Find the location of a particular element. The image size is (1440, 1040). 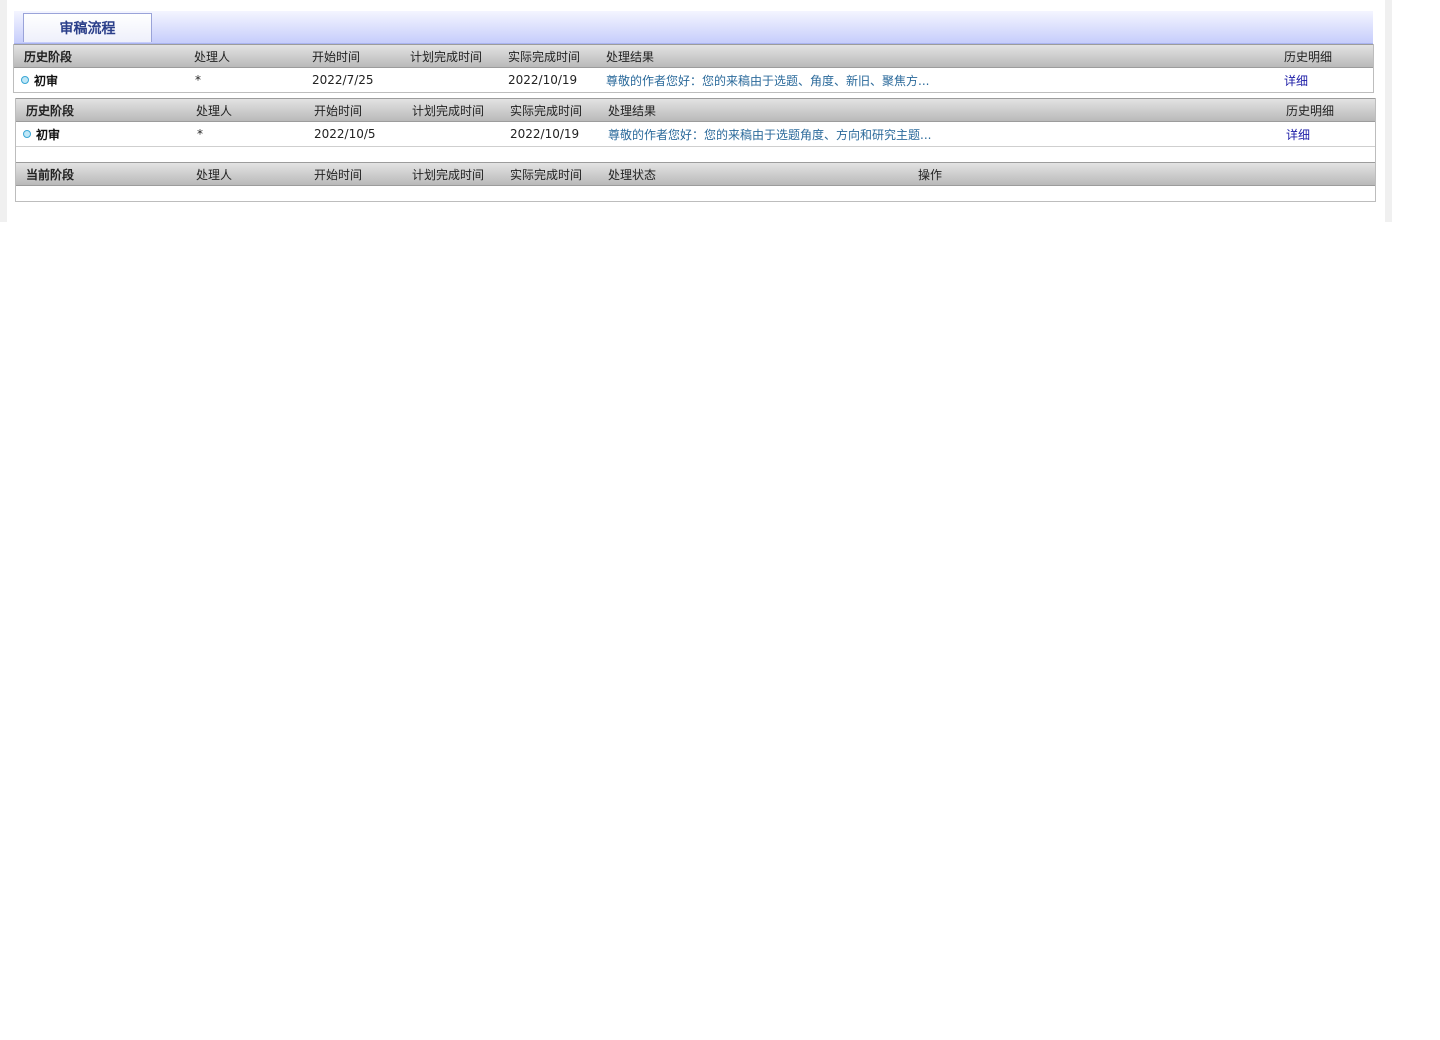

col-action: 操作 is located at coordinates (930, 174).